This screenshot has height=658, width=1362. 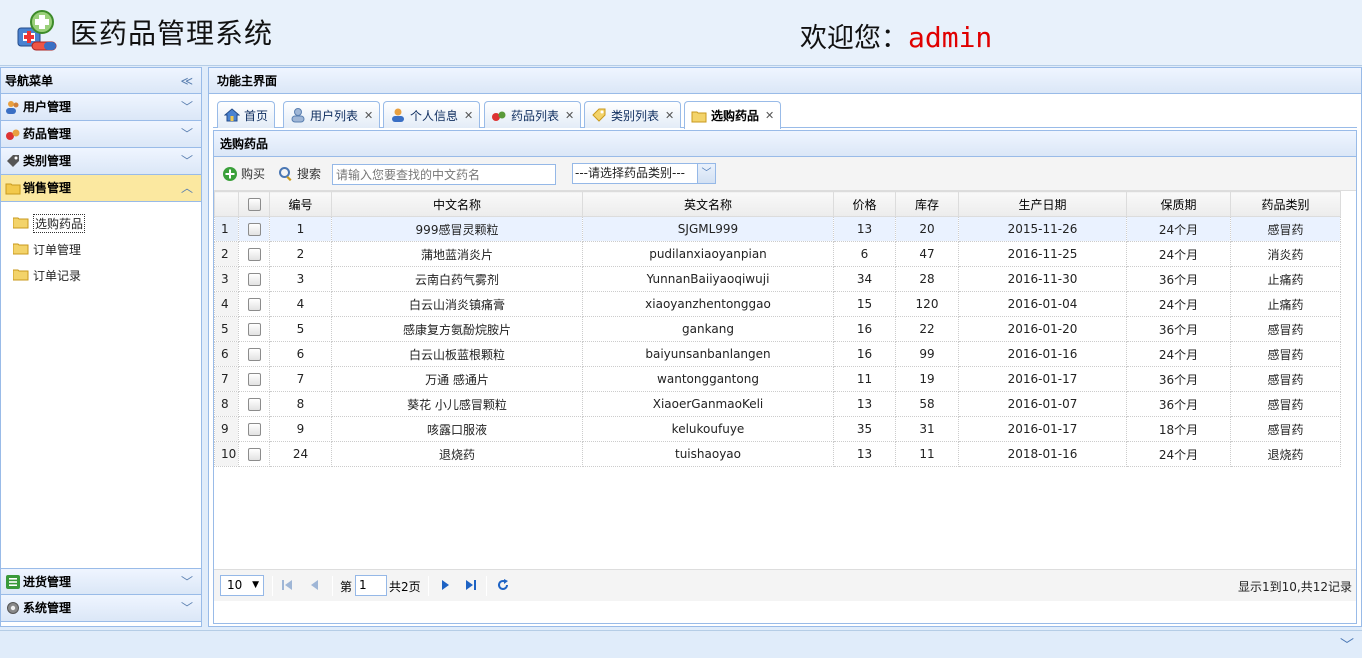 I want to click on tab-label: 用户列表, so click(x=334, y=115).